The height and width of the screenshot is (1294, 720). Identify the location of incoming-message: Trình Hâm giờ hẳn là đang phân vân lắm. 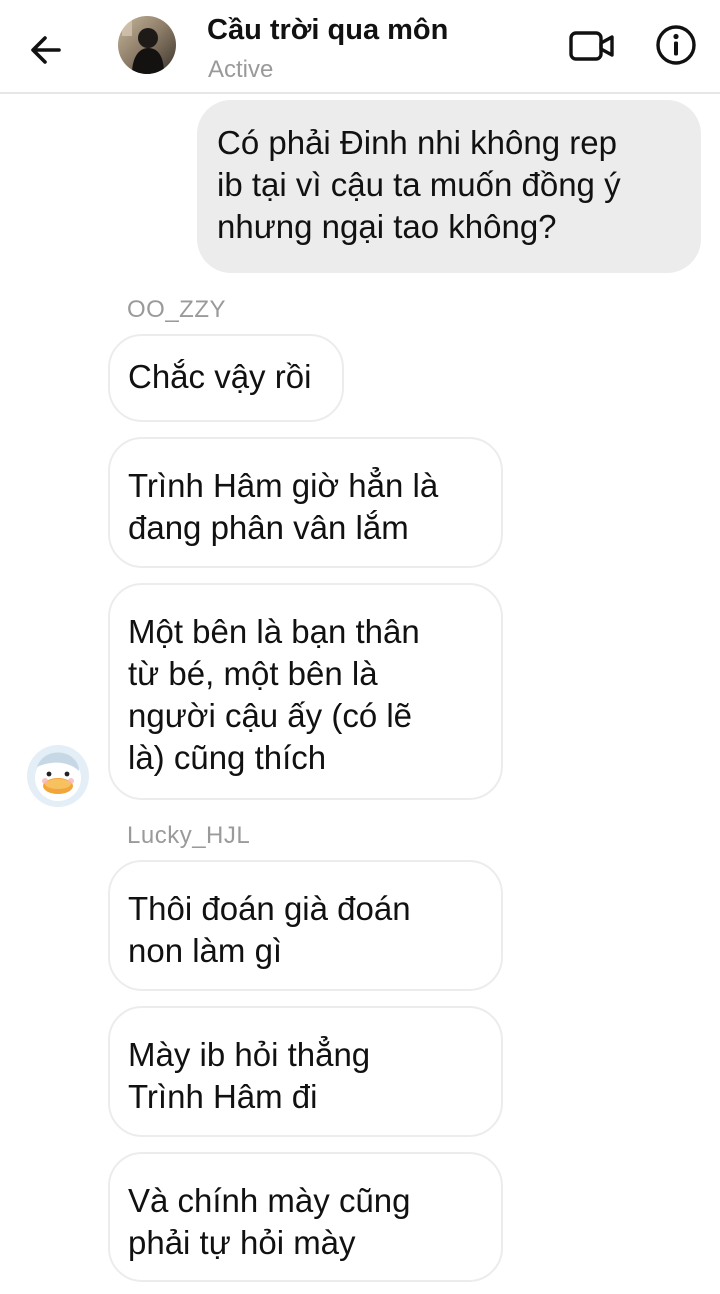
(305, 502).